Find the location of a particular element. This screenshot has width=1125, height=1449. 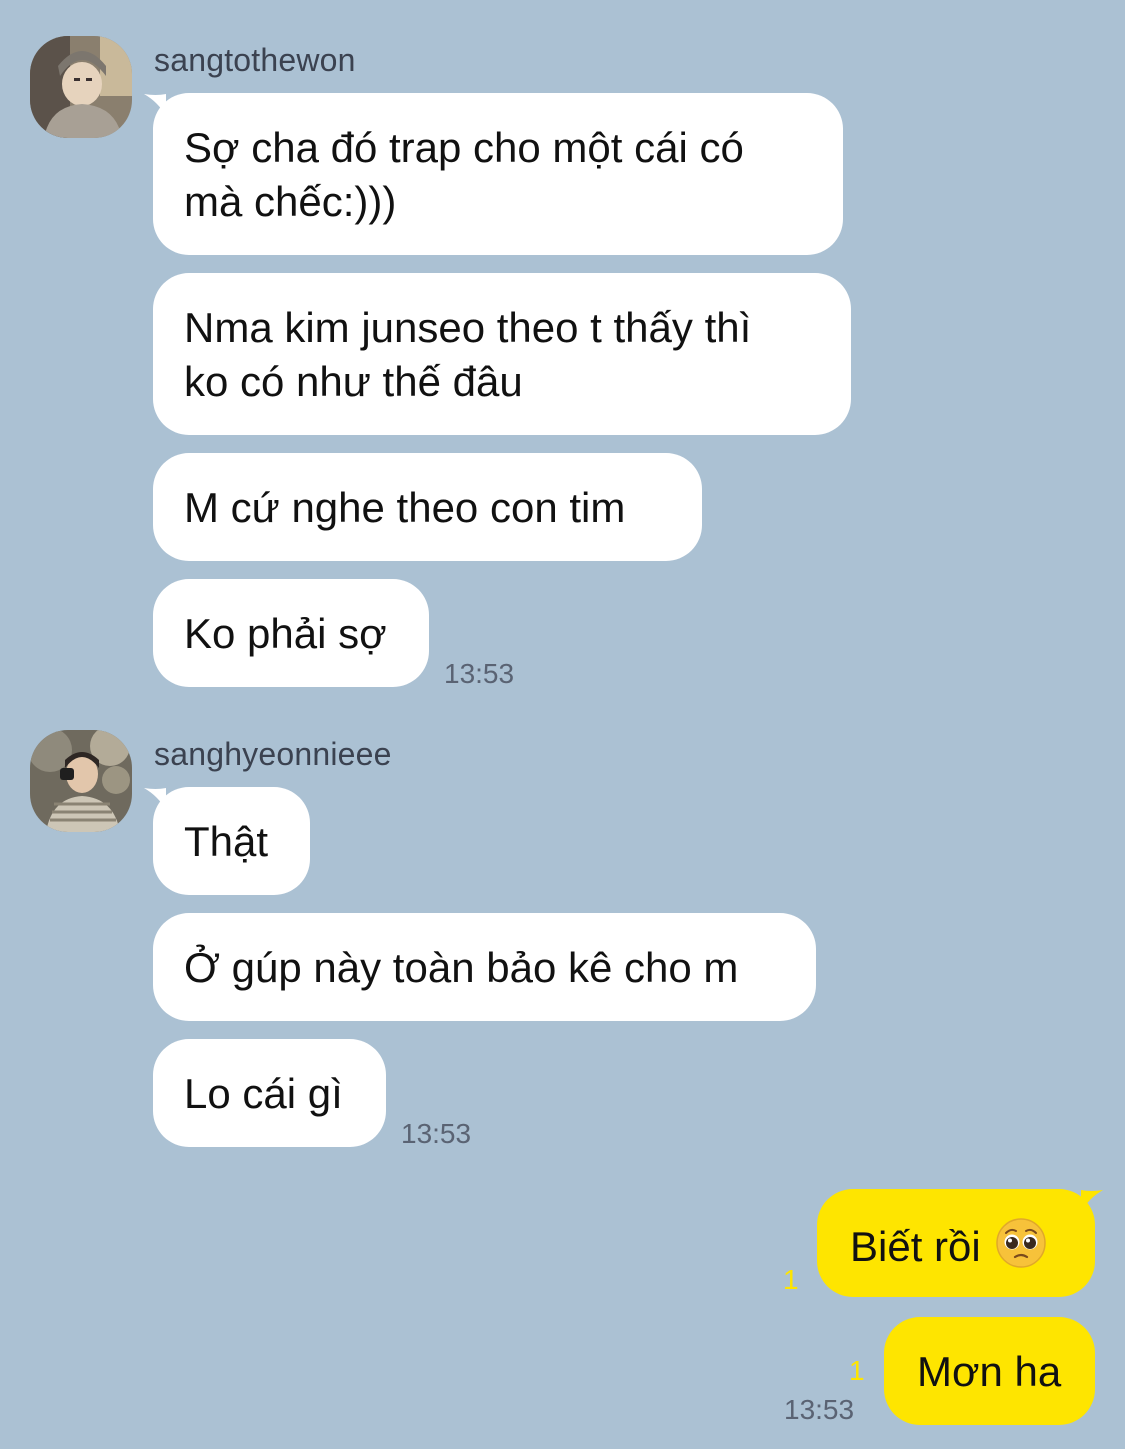

message-bubble: Mơn ha is located at coordinates (989, 1371).